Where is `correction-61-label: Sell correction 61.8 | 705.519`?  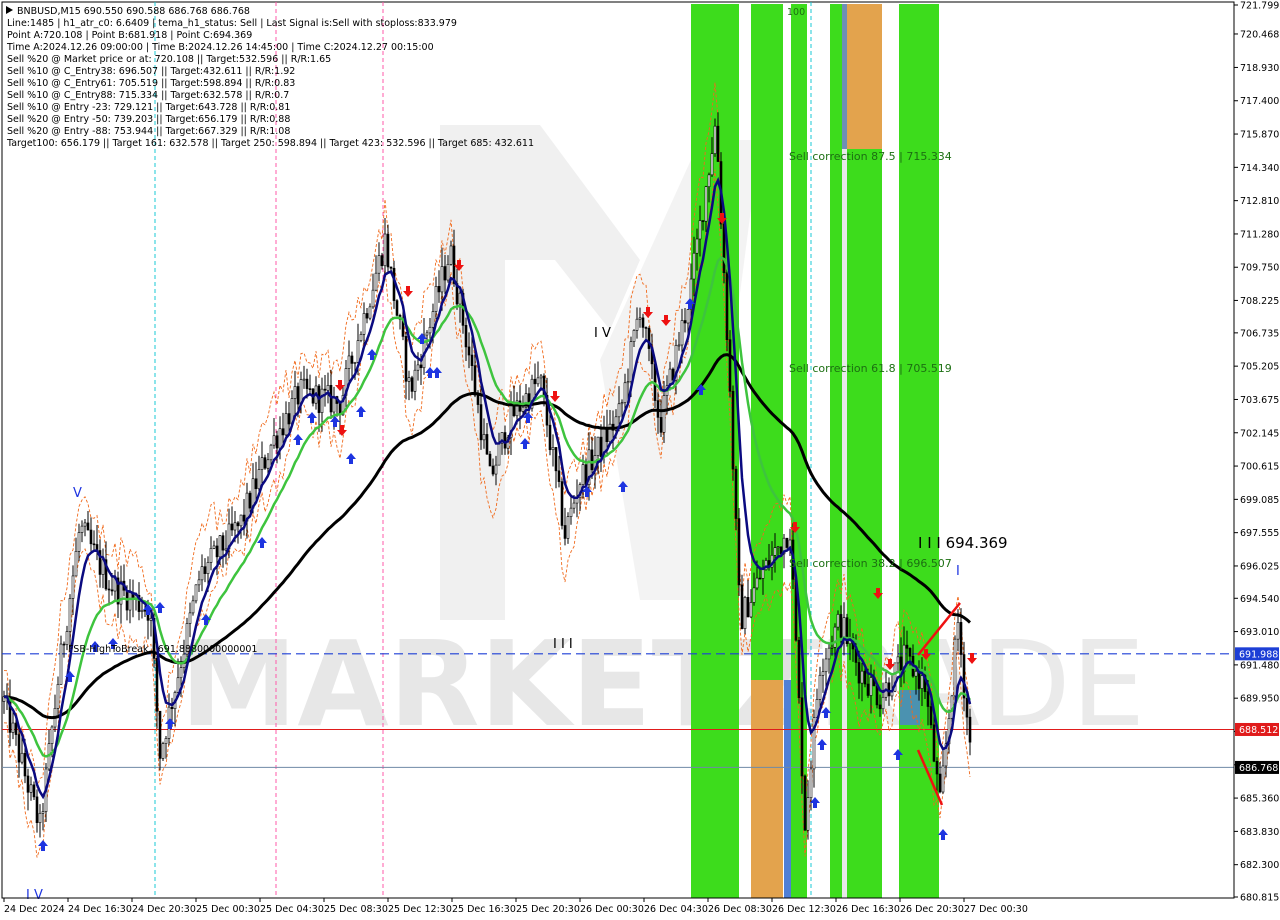
correction-61-label: Sell correction 61.8 | 705.519 is located at coordinates (870, 368).